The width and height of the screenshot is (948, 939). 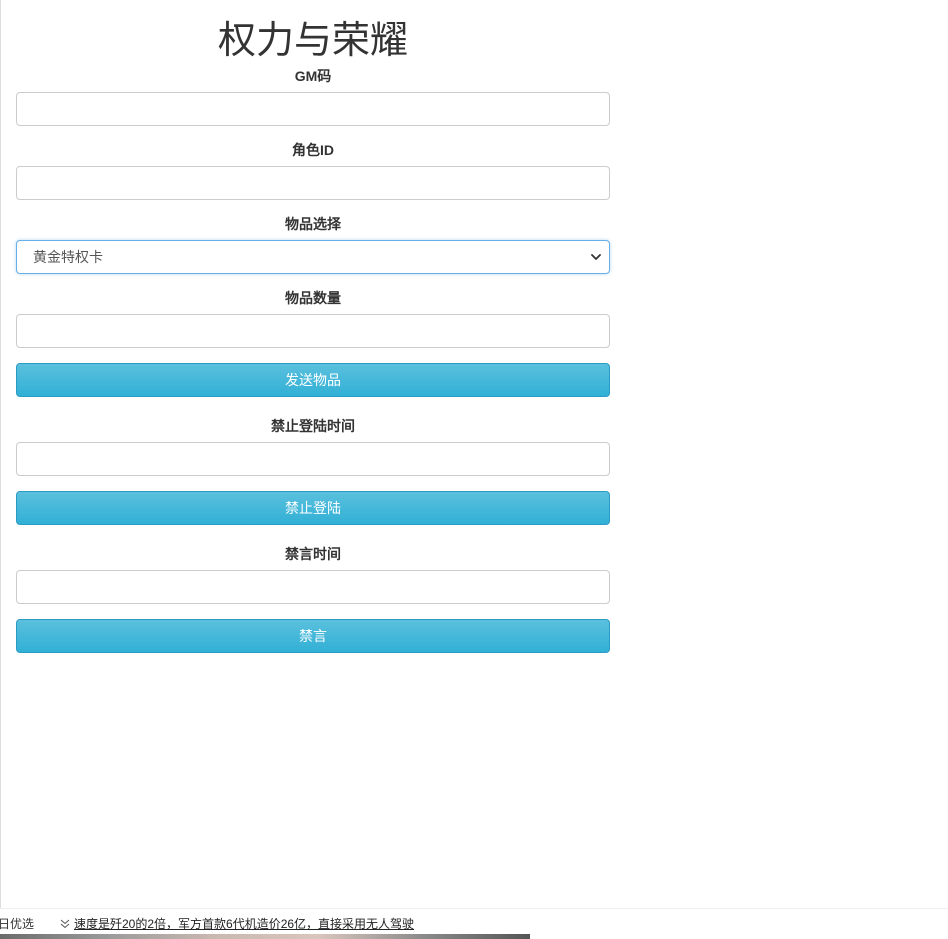 I want to click on mute-group: 禁言时间, so click(x=313, y=574).